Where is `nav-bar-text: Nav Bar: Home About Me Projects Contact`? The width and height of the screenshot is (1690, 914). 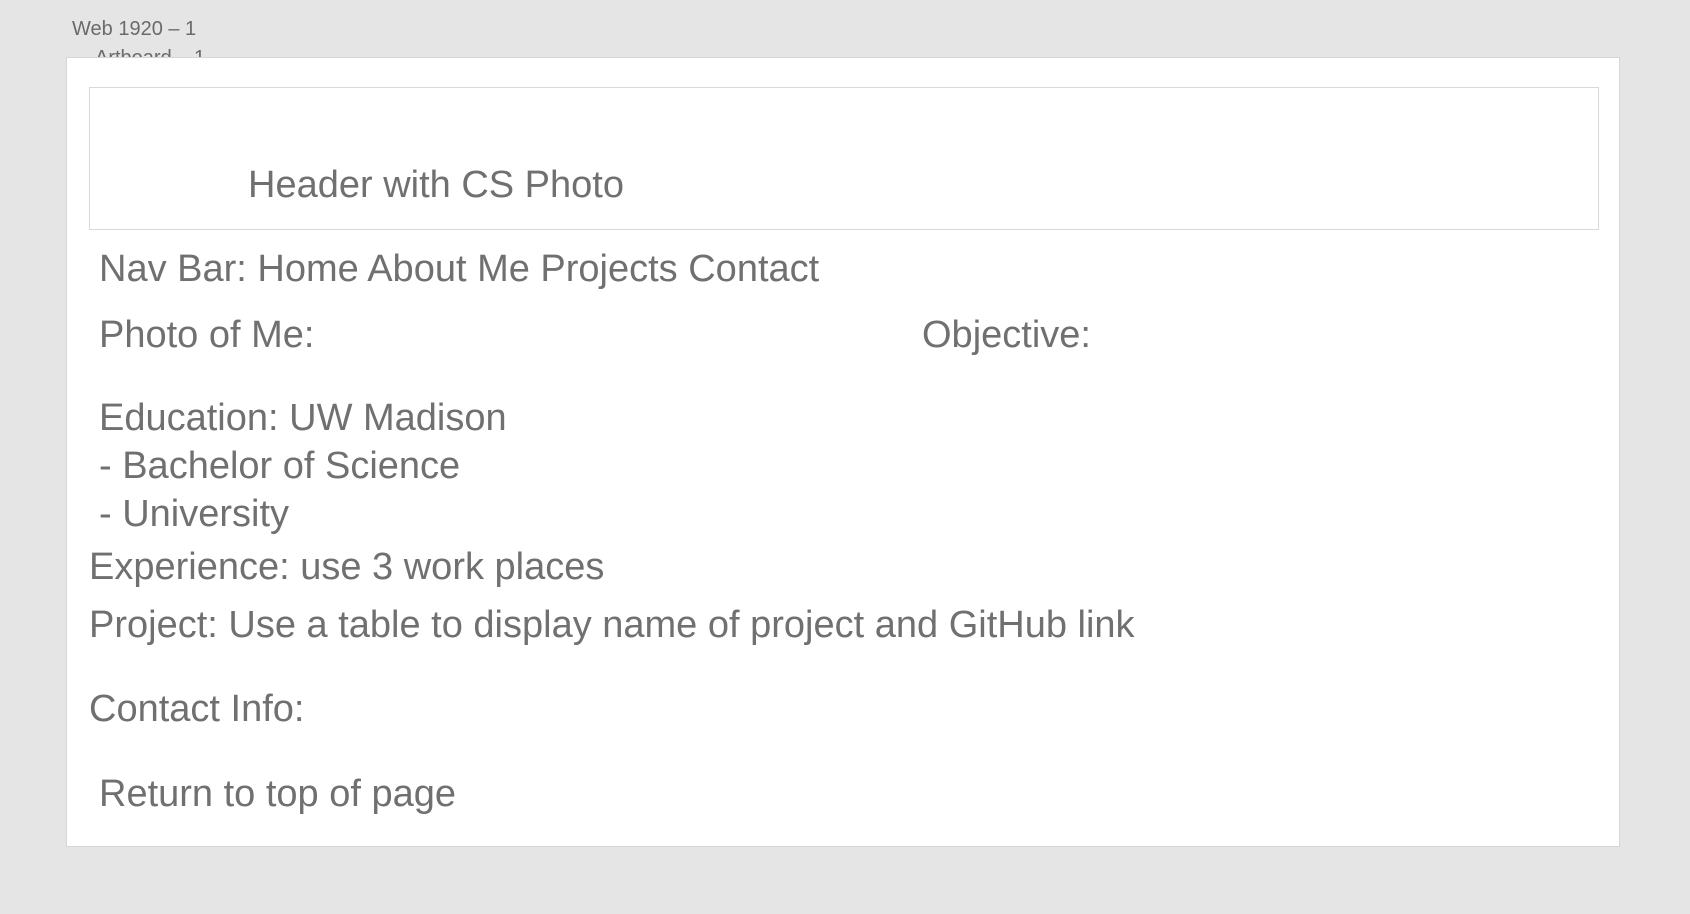 nav-bar-text: Nav Bar: Home About Me Projects Contact is located at coordinates (459, 269).